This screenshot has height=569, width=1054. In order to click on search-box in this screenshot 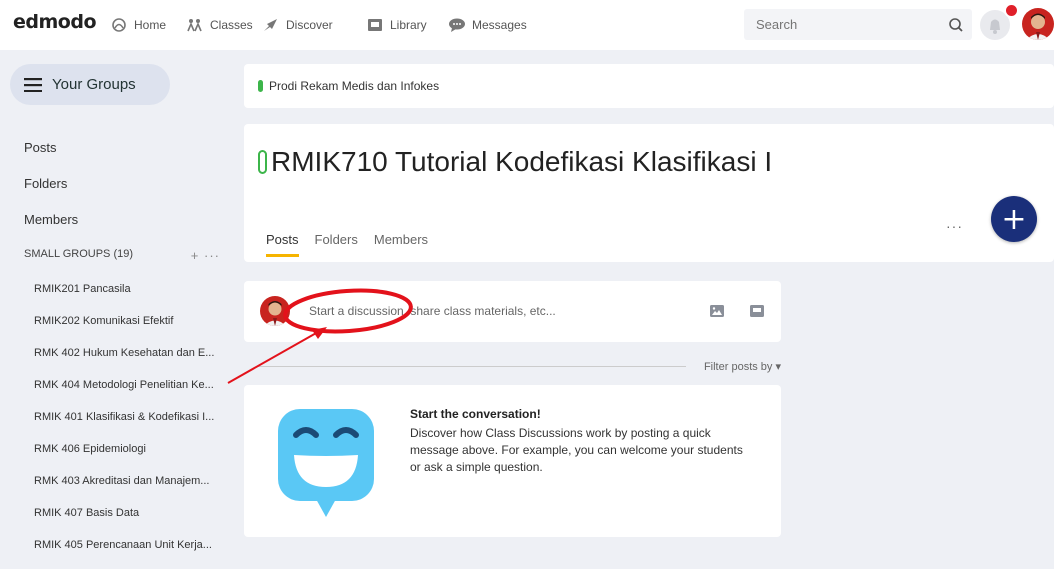, I will do `click(858, 24)`.